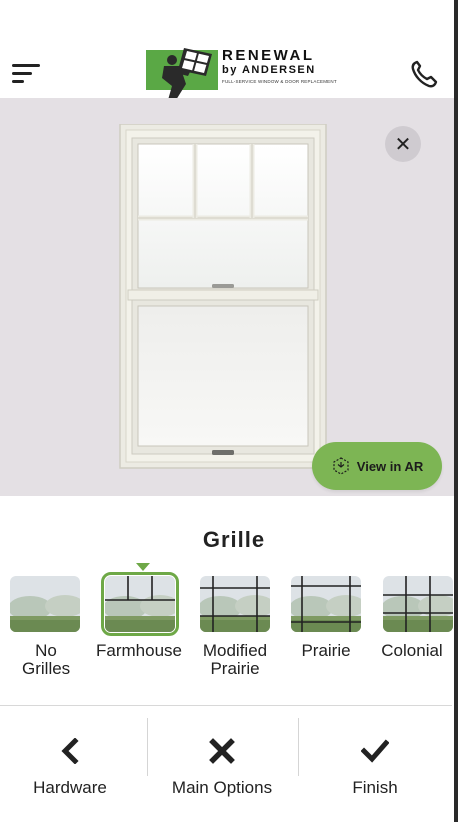 The height and width of the screenshot is (822, 458). I want to click on phone-icon, so click(424, 74).